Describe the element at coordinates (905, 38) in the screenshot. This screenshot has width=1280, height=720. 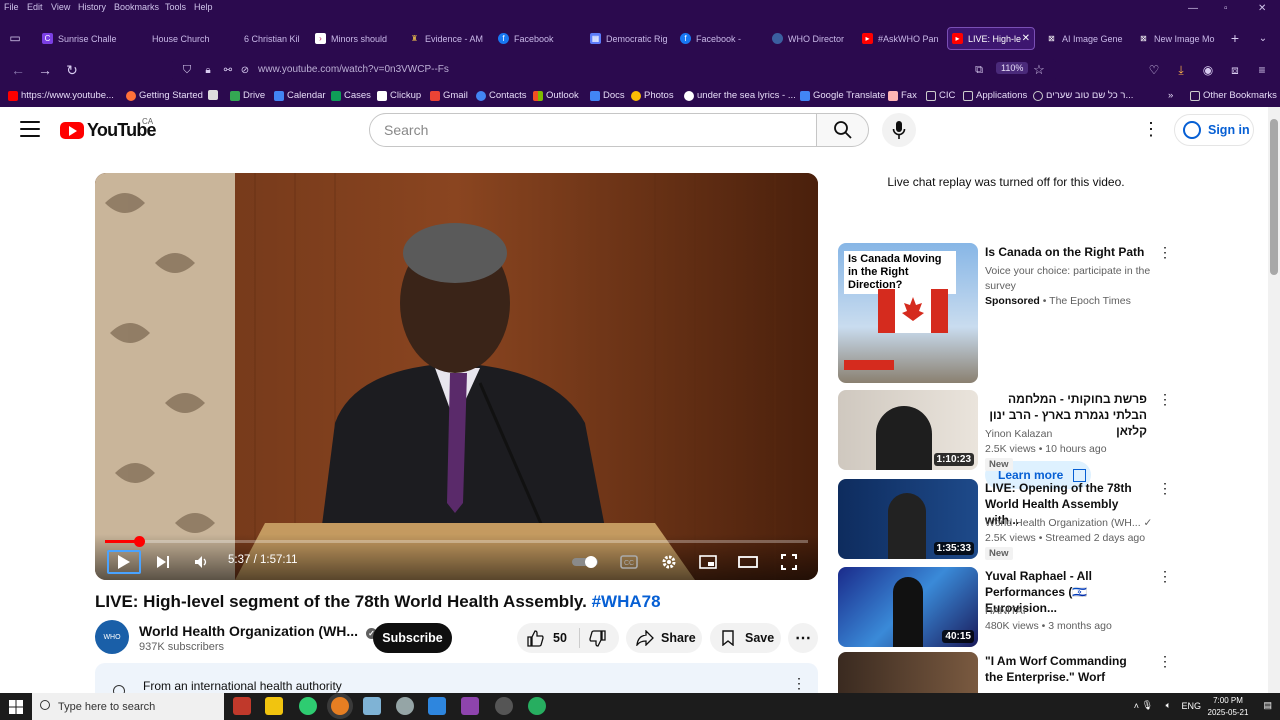
I see `tab-askwho: ▸ #AskWHO Pan` at that location.